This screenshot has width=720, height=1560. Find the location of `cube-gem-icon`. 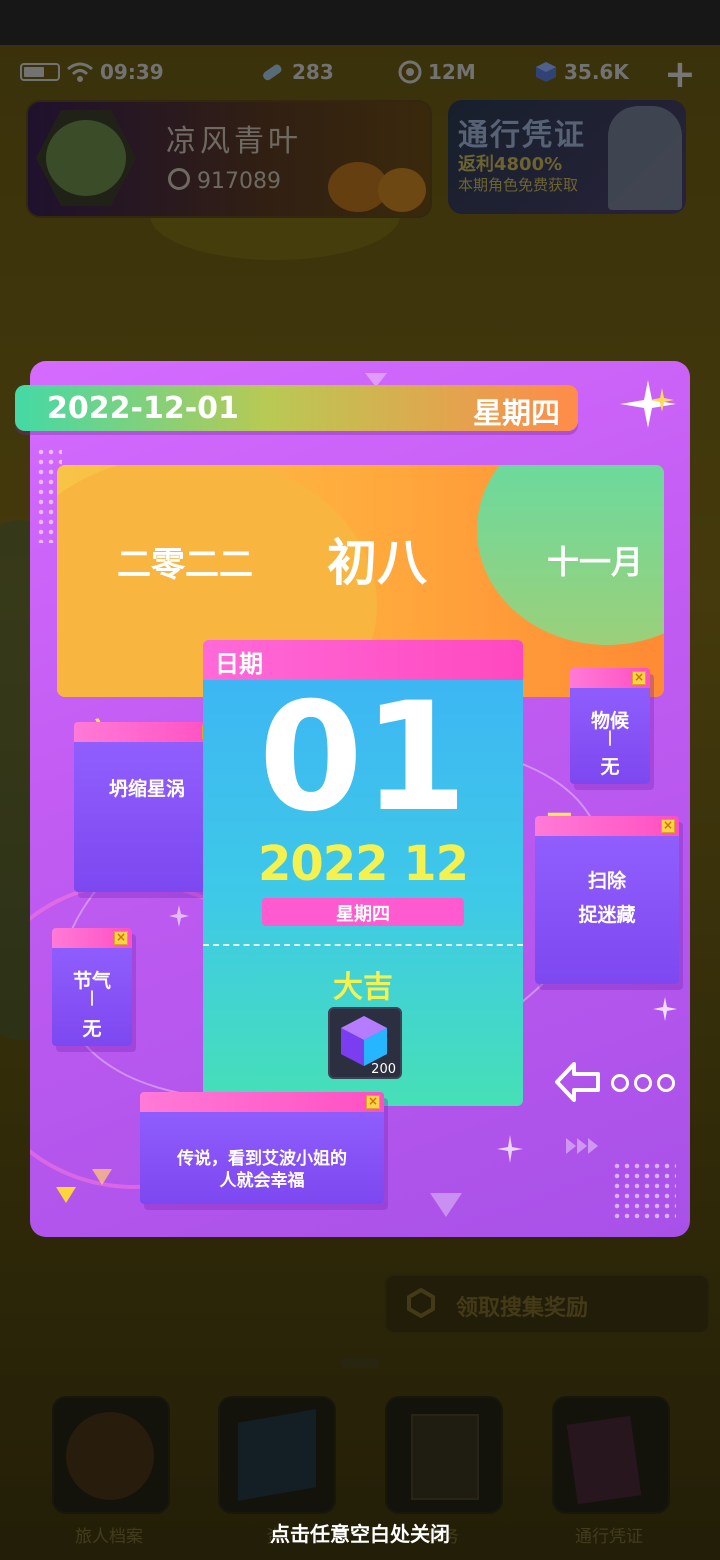

cube-gem-icon is located at coordinates (364, 1041).